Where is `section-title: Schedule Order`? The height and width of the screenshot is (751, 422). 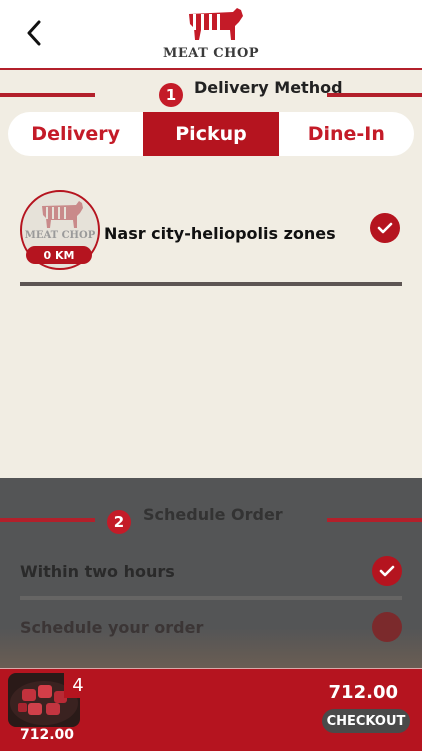
section-title: Schedule Order is located at coordinates (213, 514).